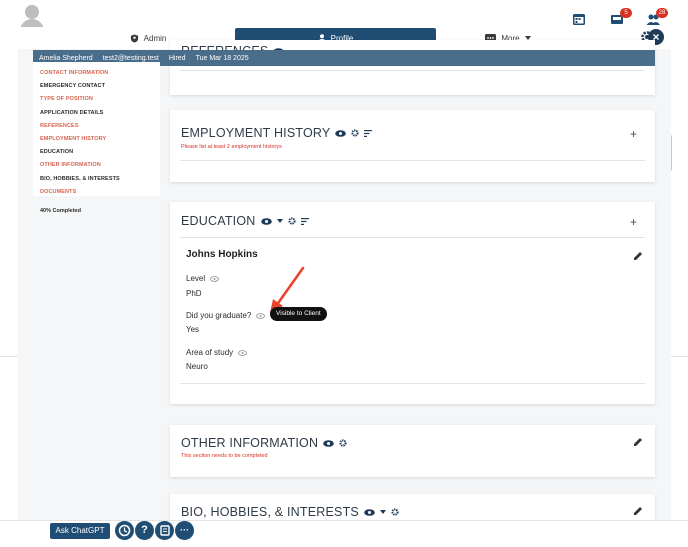 Image resolution: width=688 pixels, height=547 pixels. Describe the element at coordinates (344, 520) in the screenshot. I see `background-divider` at that location.